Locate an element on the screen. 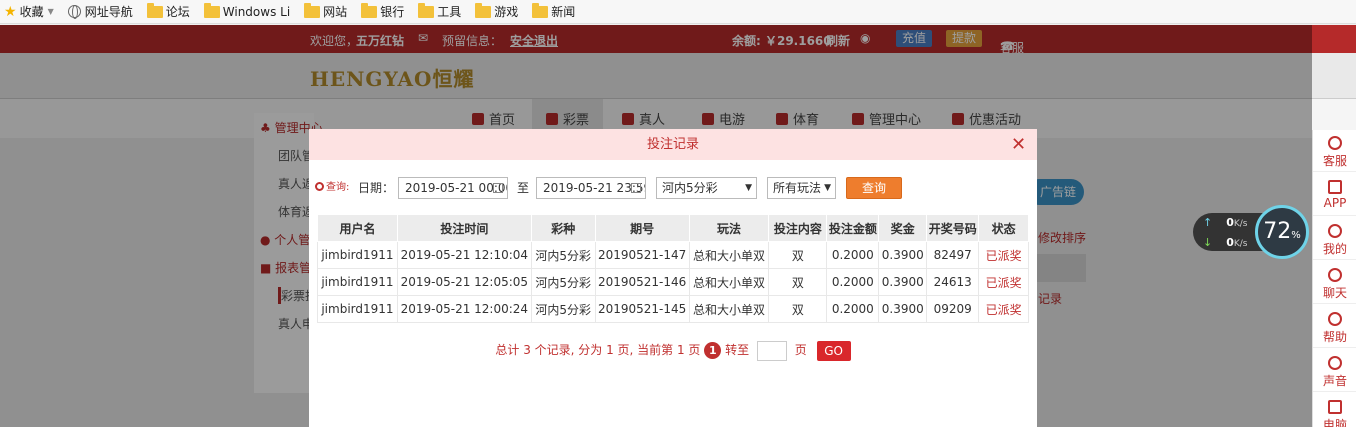  range-separator: 至 is located at coordinates (523, 188).